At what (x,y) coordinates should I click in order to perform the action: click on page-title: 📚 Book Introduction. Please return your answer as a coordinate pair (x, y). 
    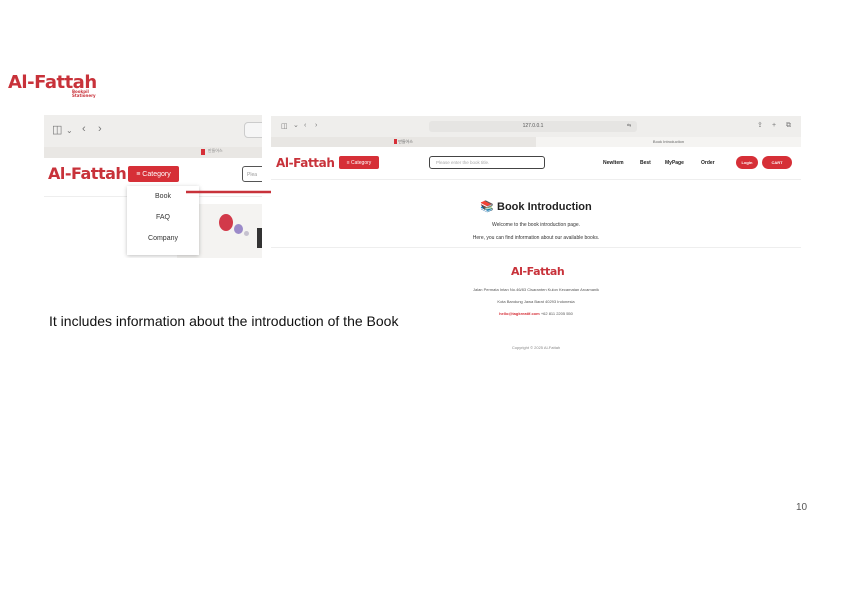
    Looking at the image, I should click on (536, 207).